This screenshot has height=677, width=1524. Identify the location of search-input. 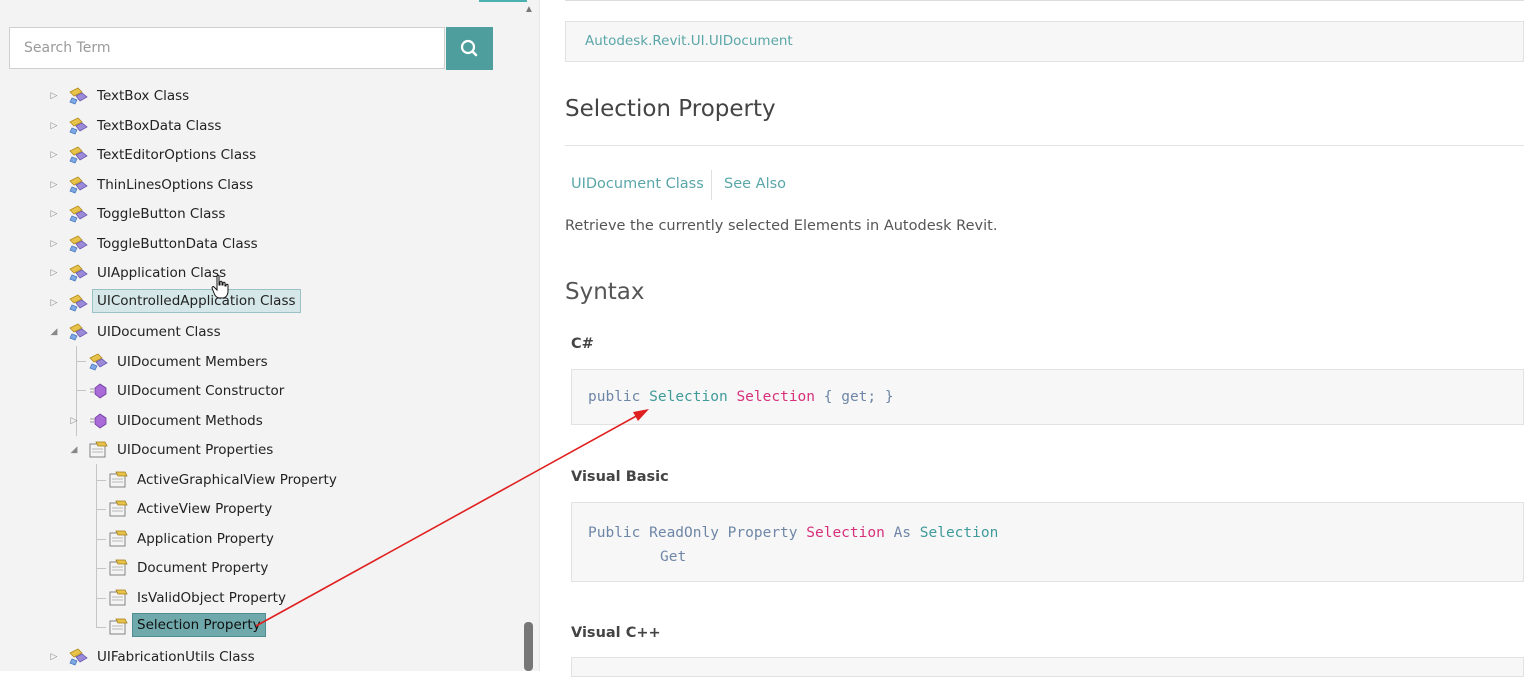
(227, 48).